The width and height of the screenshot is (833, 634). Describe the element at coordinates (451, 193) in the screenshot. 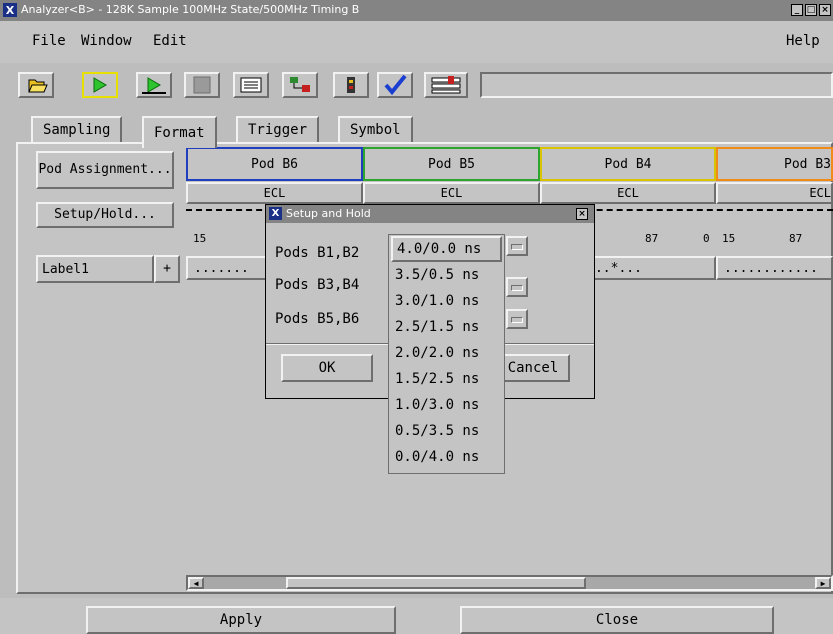

I see `pod-b5-threshold: ECL` at that location.